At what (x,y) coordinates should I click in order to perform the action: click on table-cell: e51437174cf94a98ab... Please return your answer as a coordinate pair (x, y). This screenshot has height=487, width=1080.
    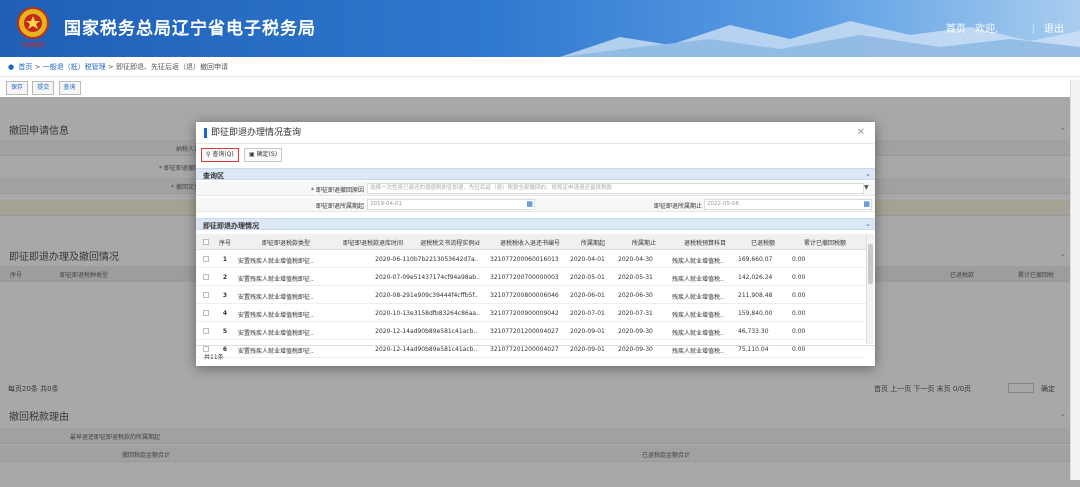
    Looking at the image, I should click on (445, 277).